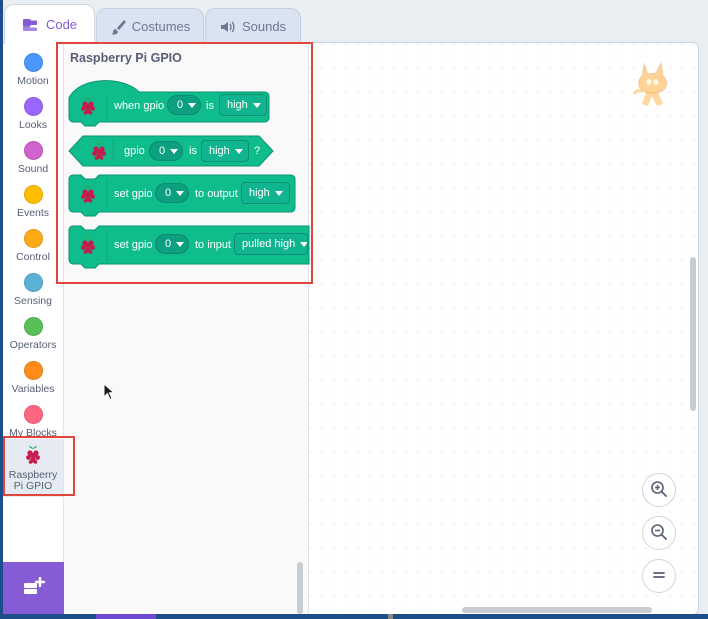  I want to click on block-text: ?, so click(257, 151).